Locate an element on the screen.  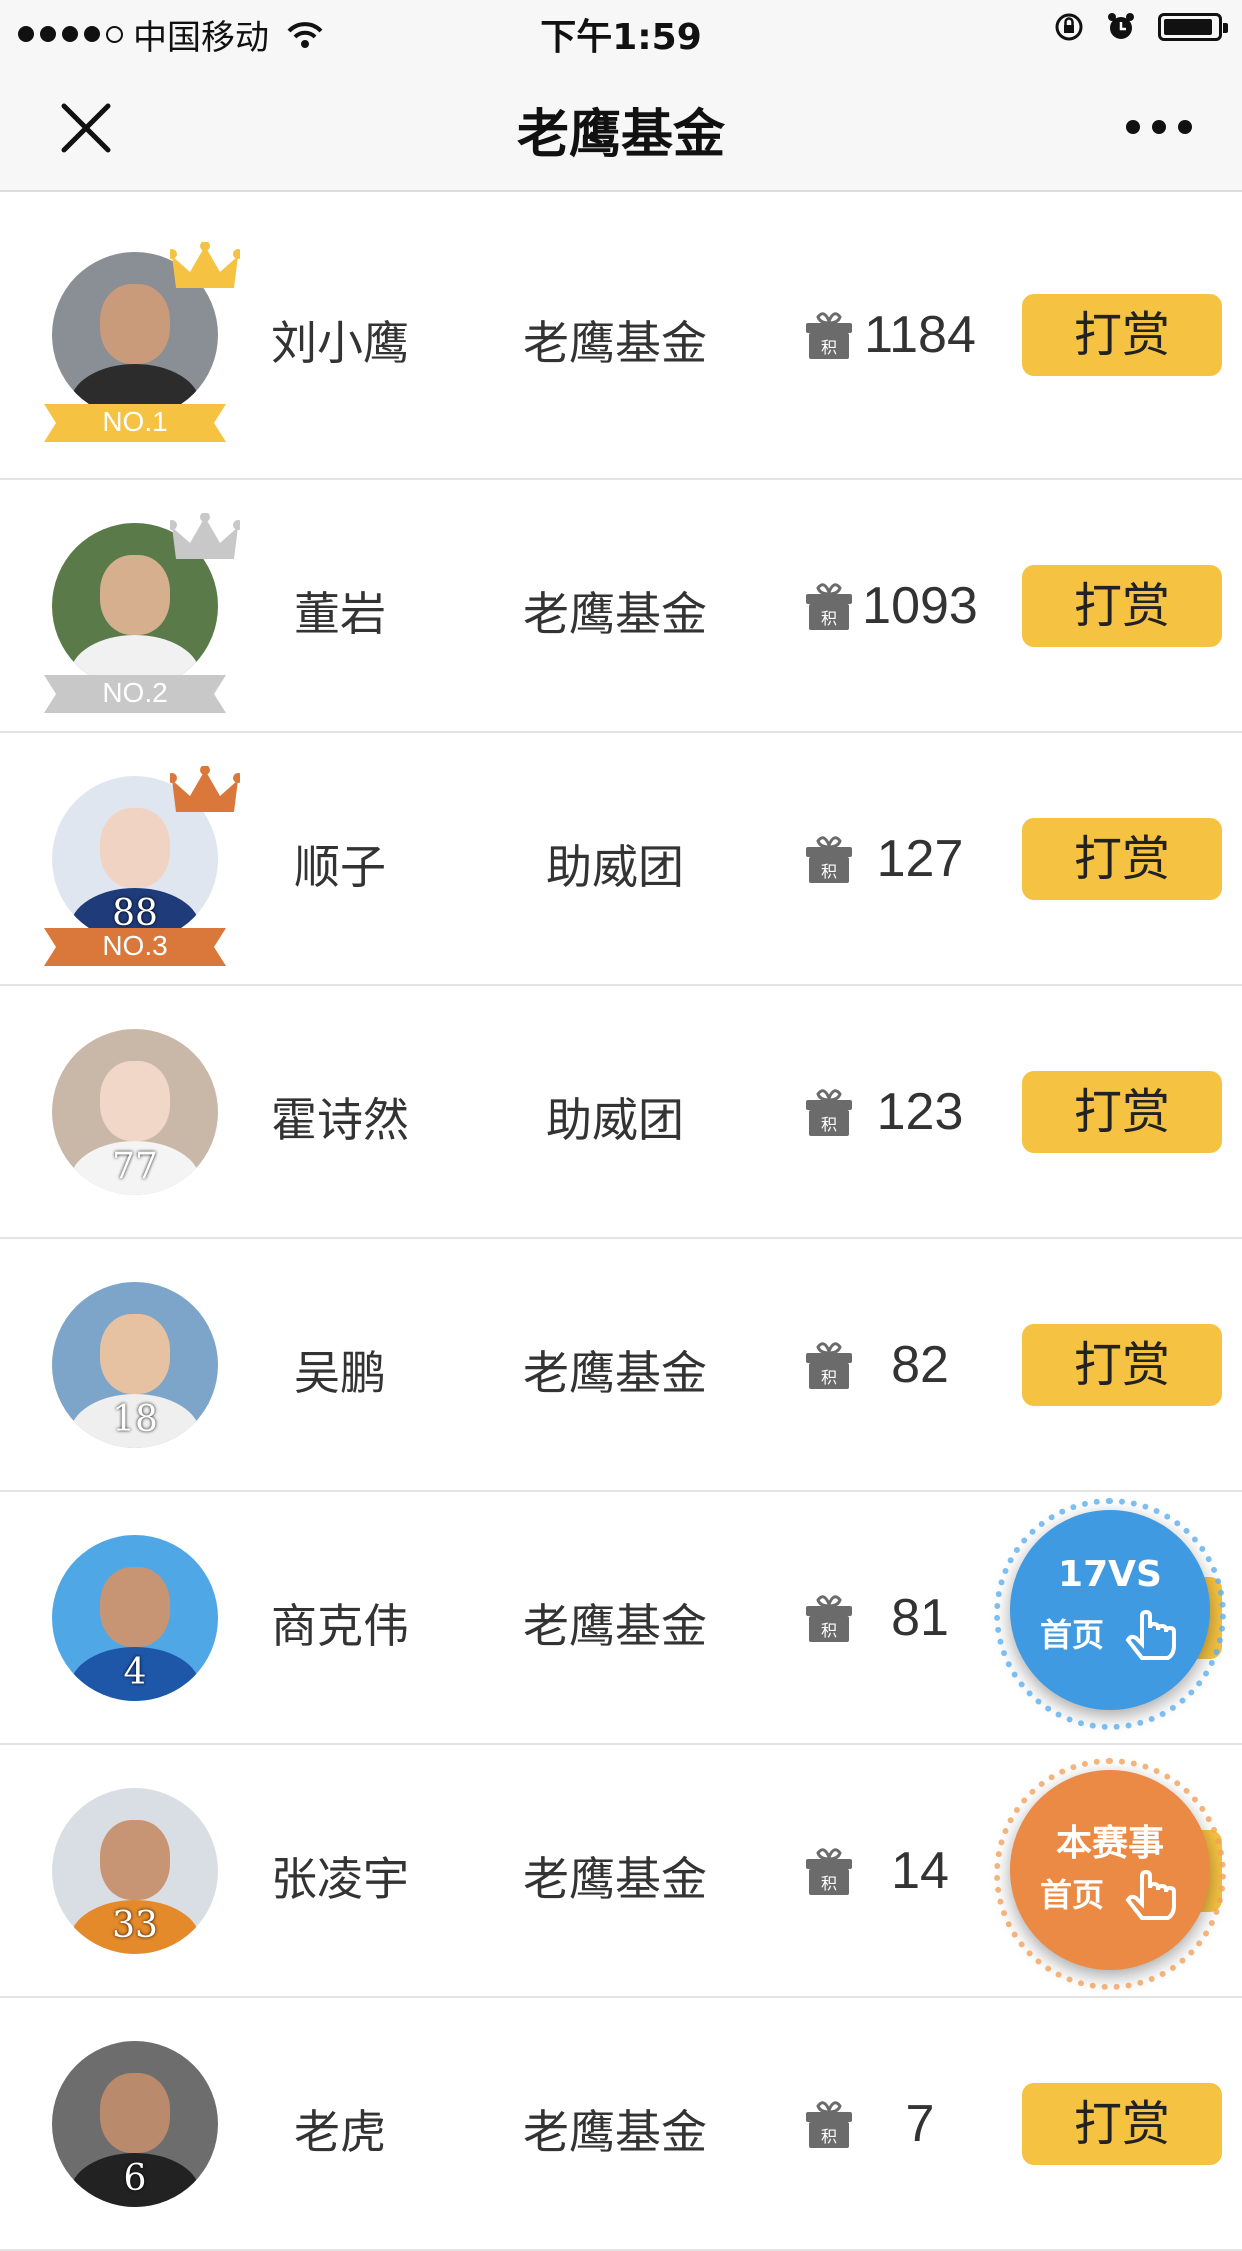
jersey-number: 77 is located at coordinates (135, 1166).